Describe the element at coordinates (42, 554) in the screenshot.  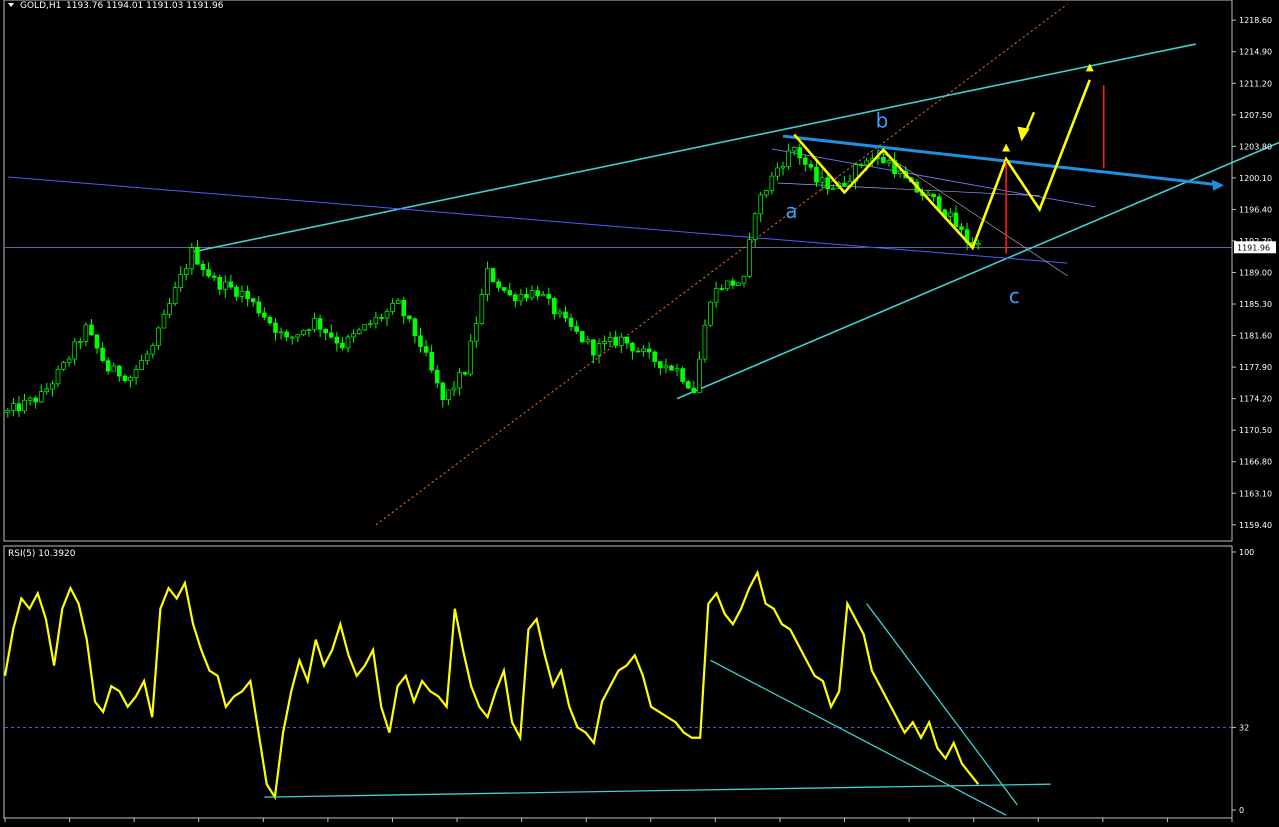
I see `rsi-title: RSI(5) 10.3920` at that location.